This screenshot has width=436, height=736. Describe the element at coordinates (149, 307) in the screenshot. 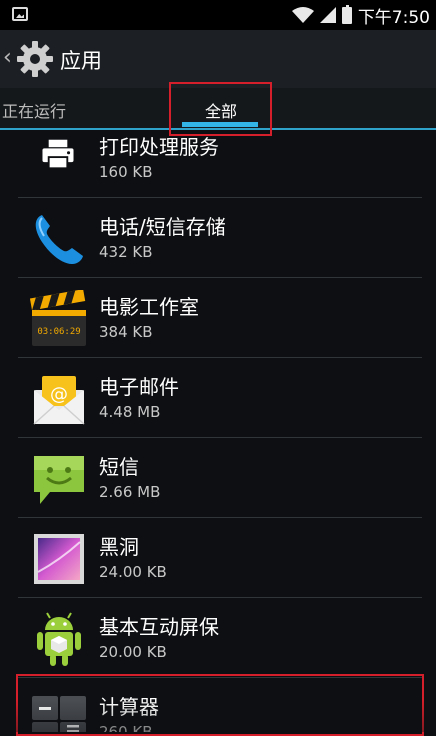

I see `app-name: 电影工作室` at that location.